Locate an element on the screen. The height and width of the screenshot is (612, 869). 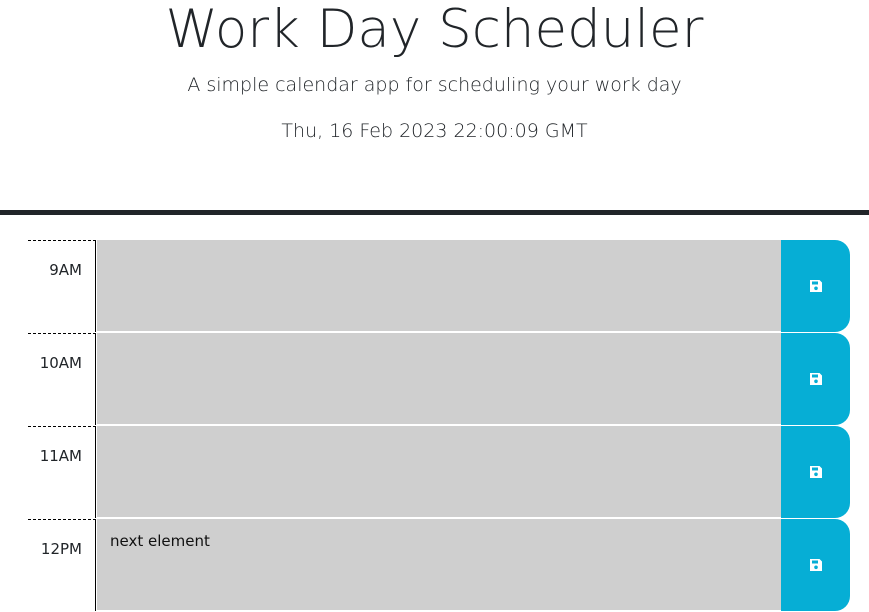
time-block-row: 9AM is located at coordinates (439, 286).